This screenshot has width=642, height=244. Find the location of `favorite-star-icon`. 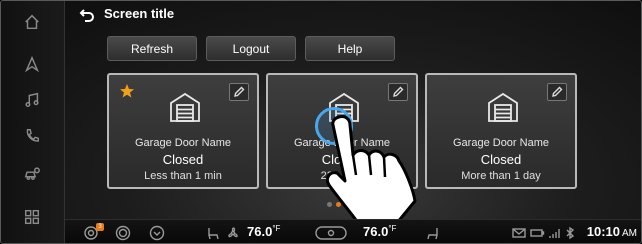

favorite-star-icon is located at coordinates (127, 91).